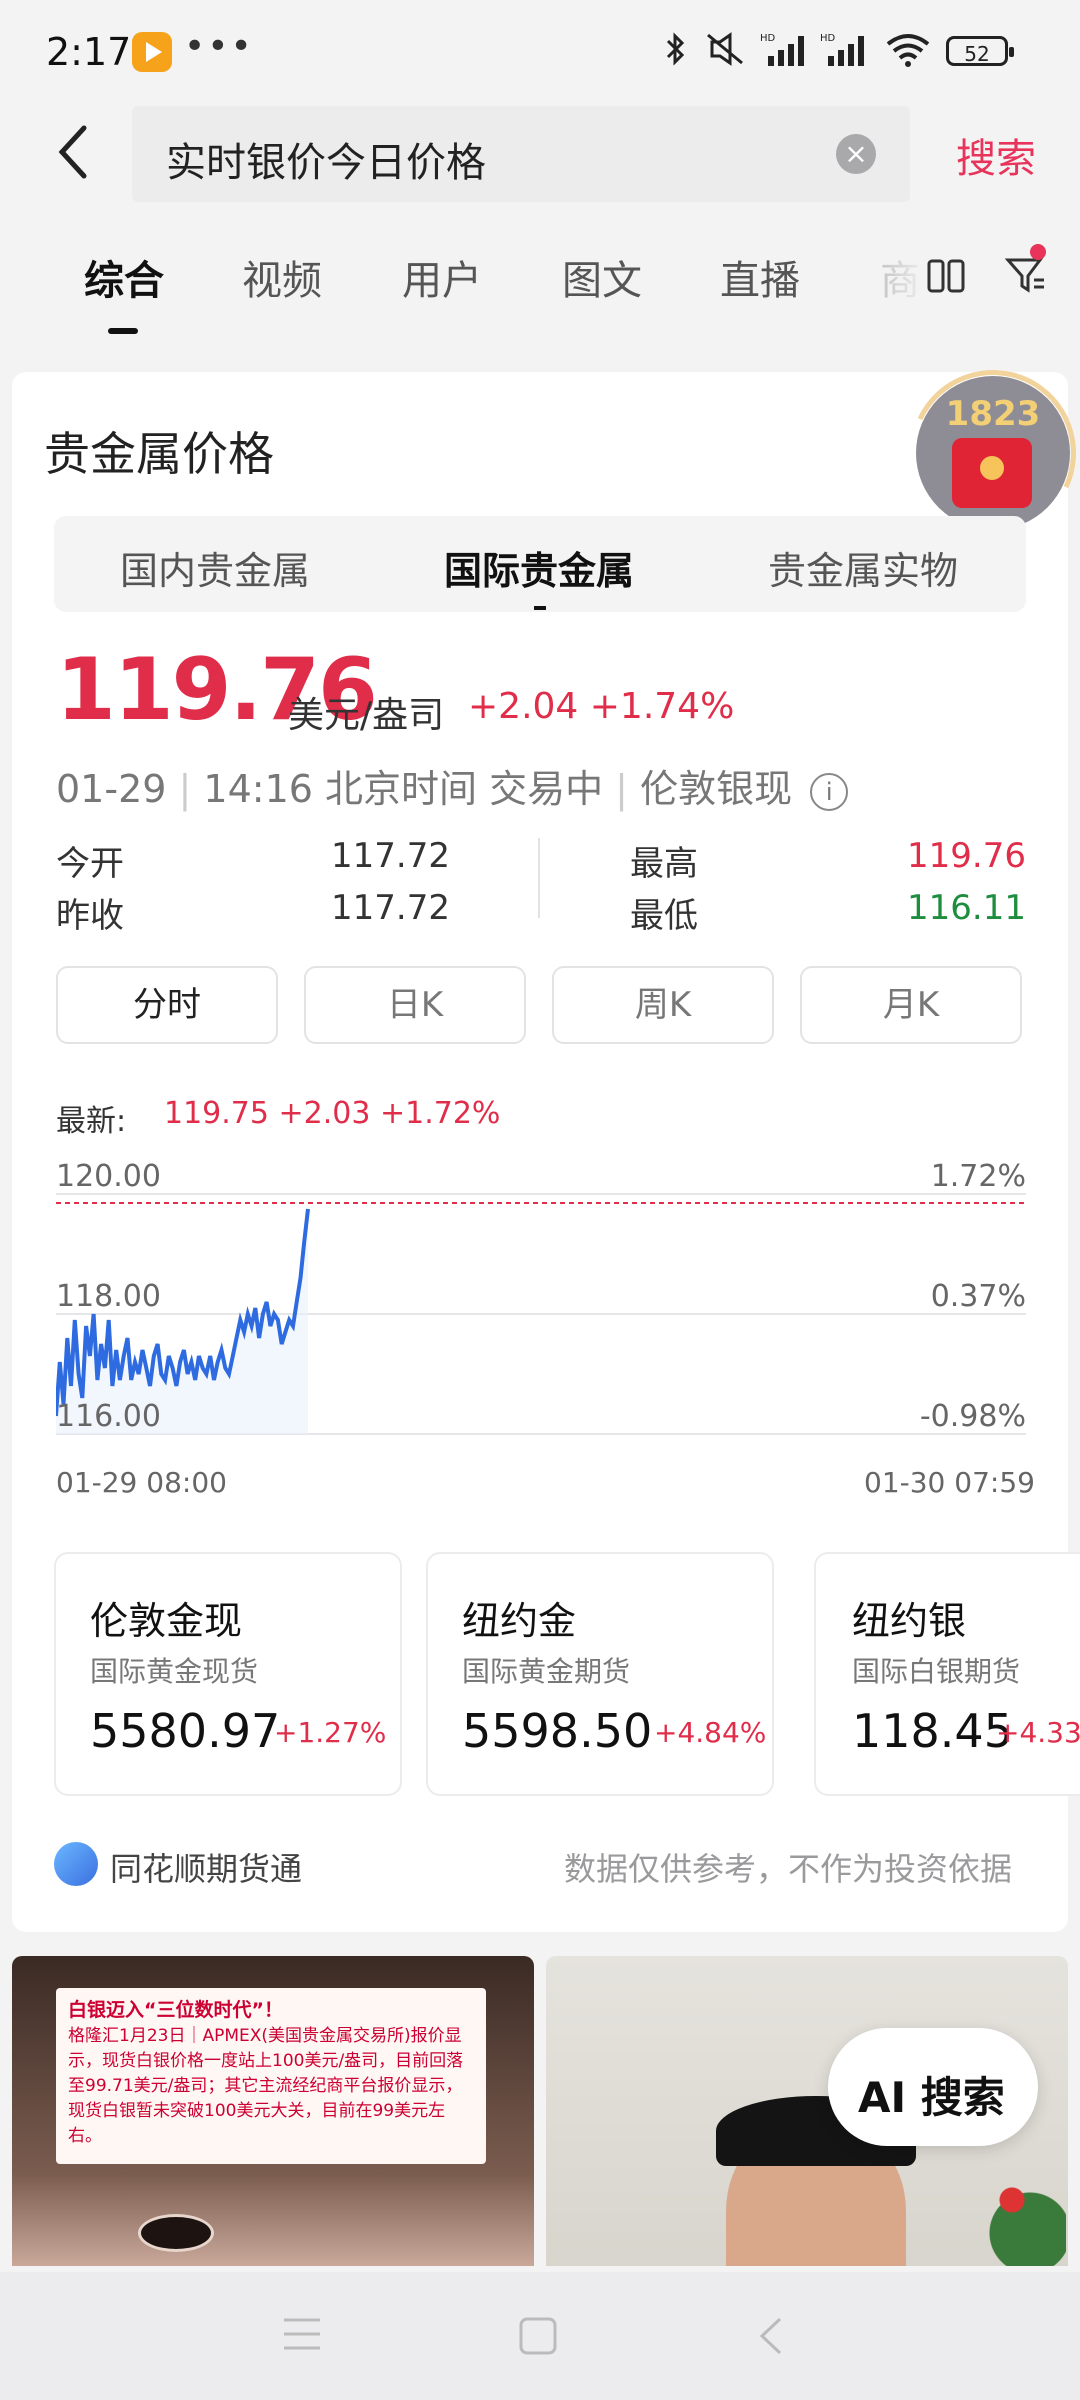  I want to click on red-envelope-reward: 1823, so click(983, 453).